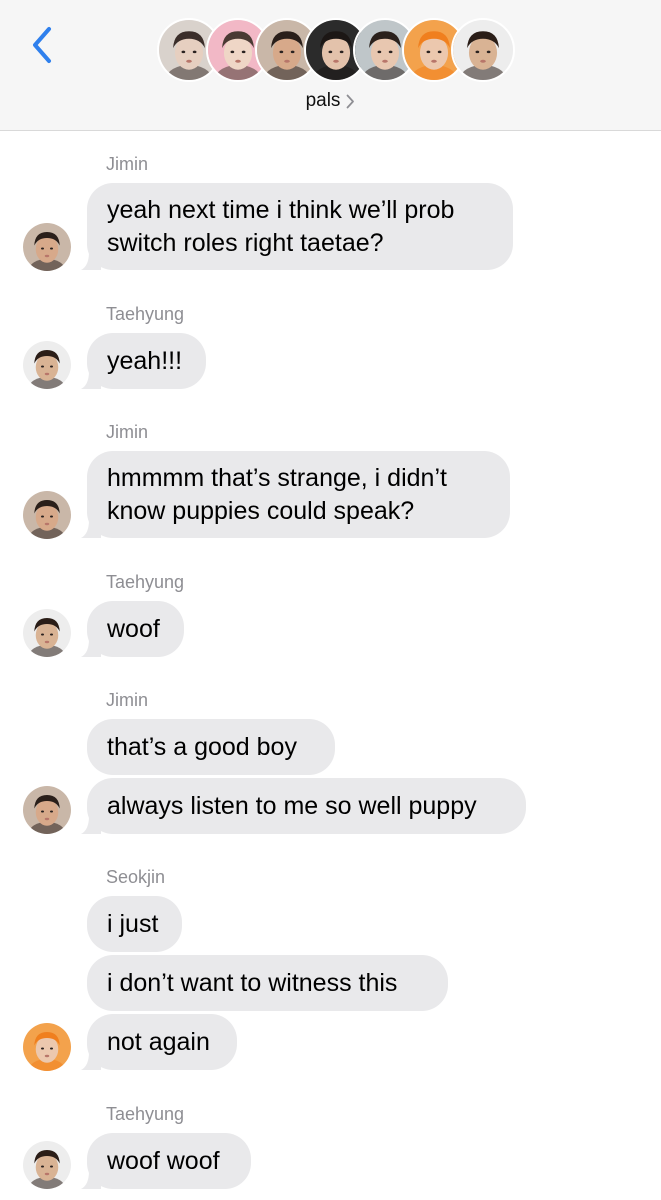  I want to click on message-text: i don’t want to witness this, so click(252, 982).